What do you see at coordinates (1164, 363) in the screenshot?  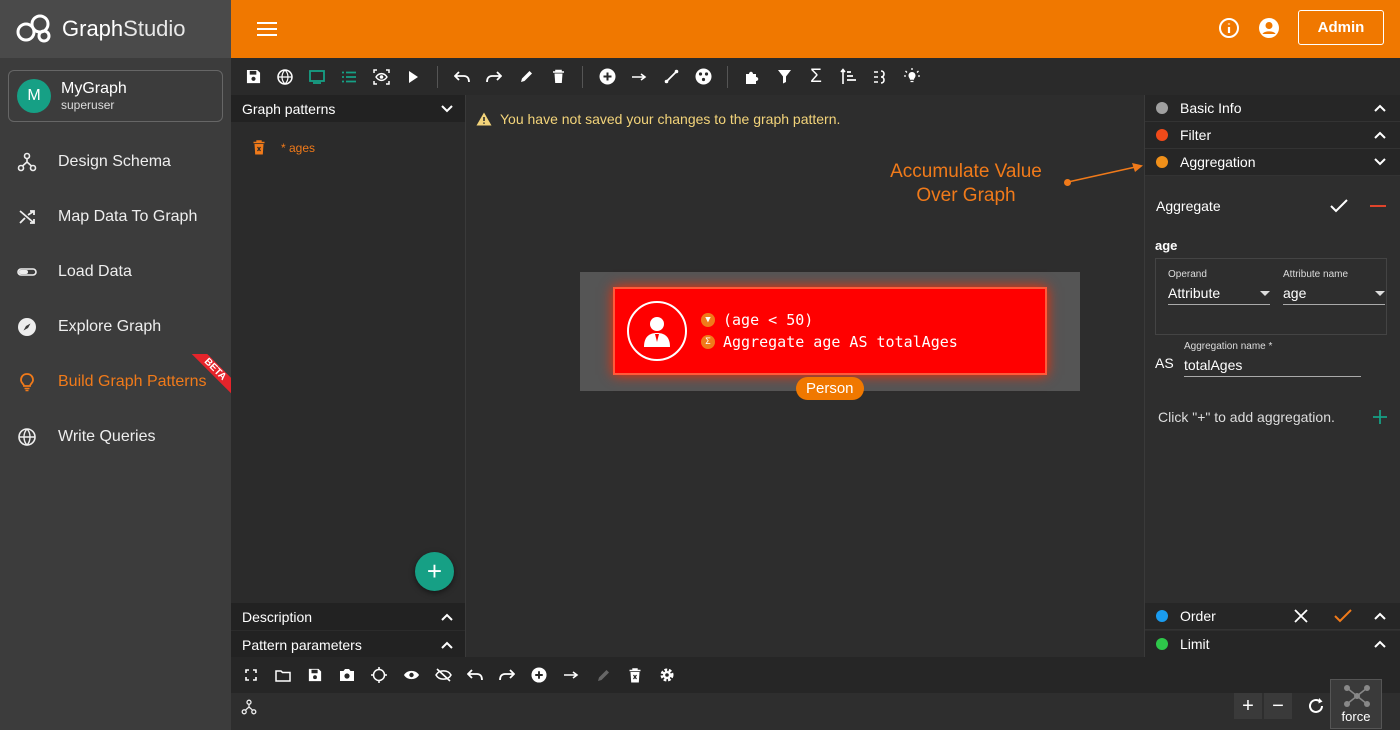 I see `as-label: AS` at bounding box center [1164, 363].